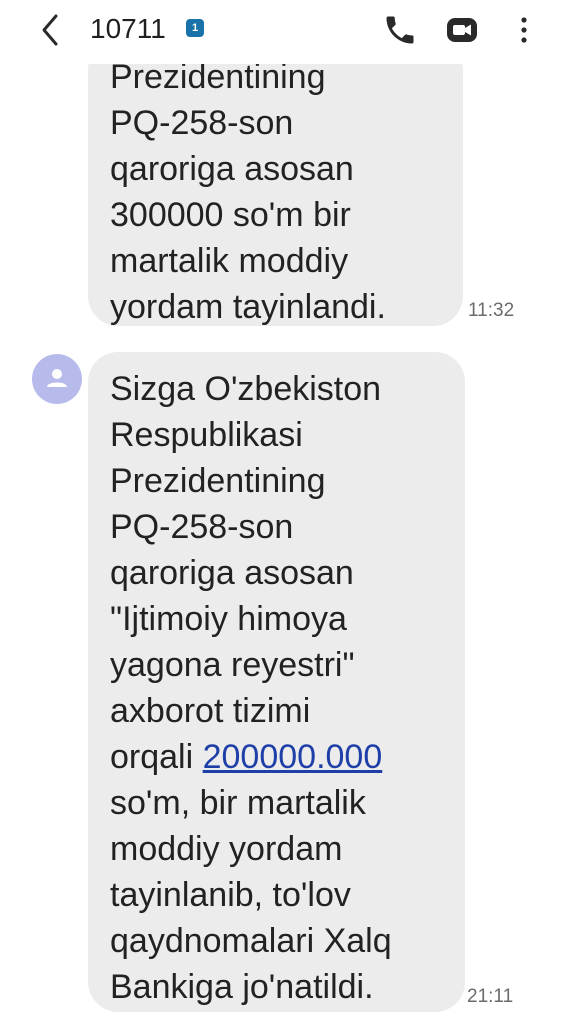  What do you see at coordinates (232, 665) in the screenshot?
I see `message-line: yagona reyestri"` at bounding box center [232, 665].